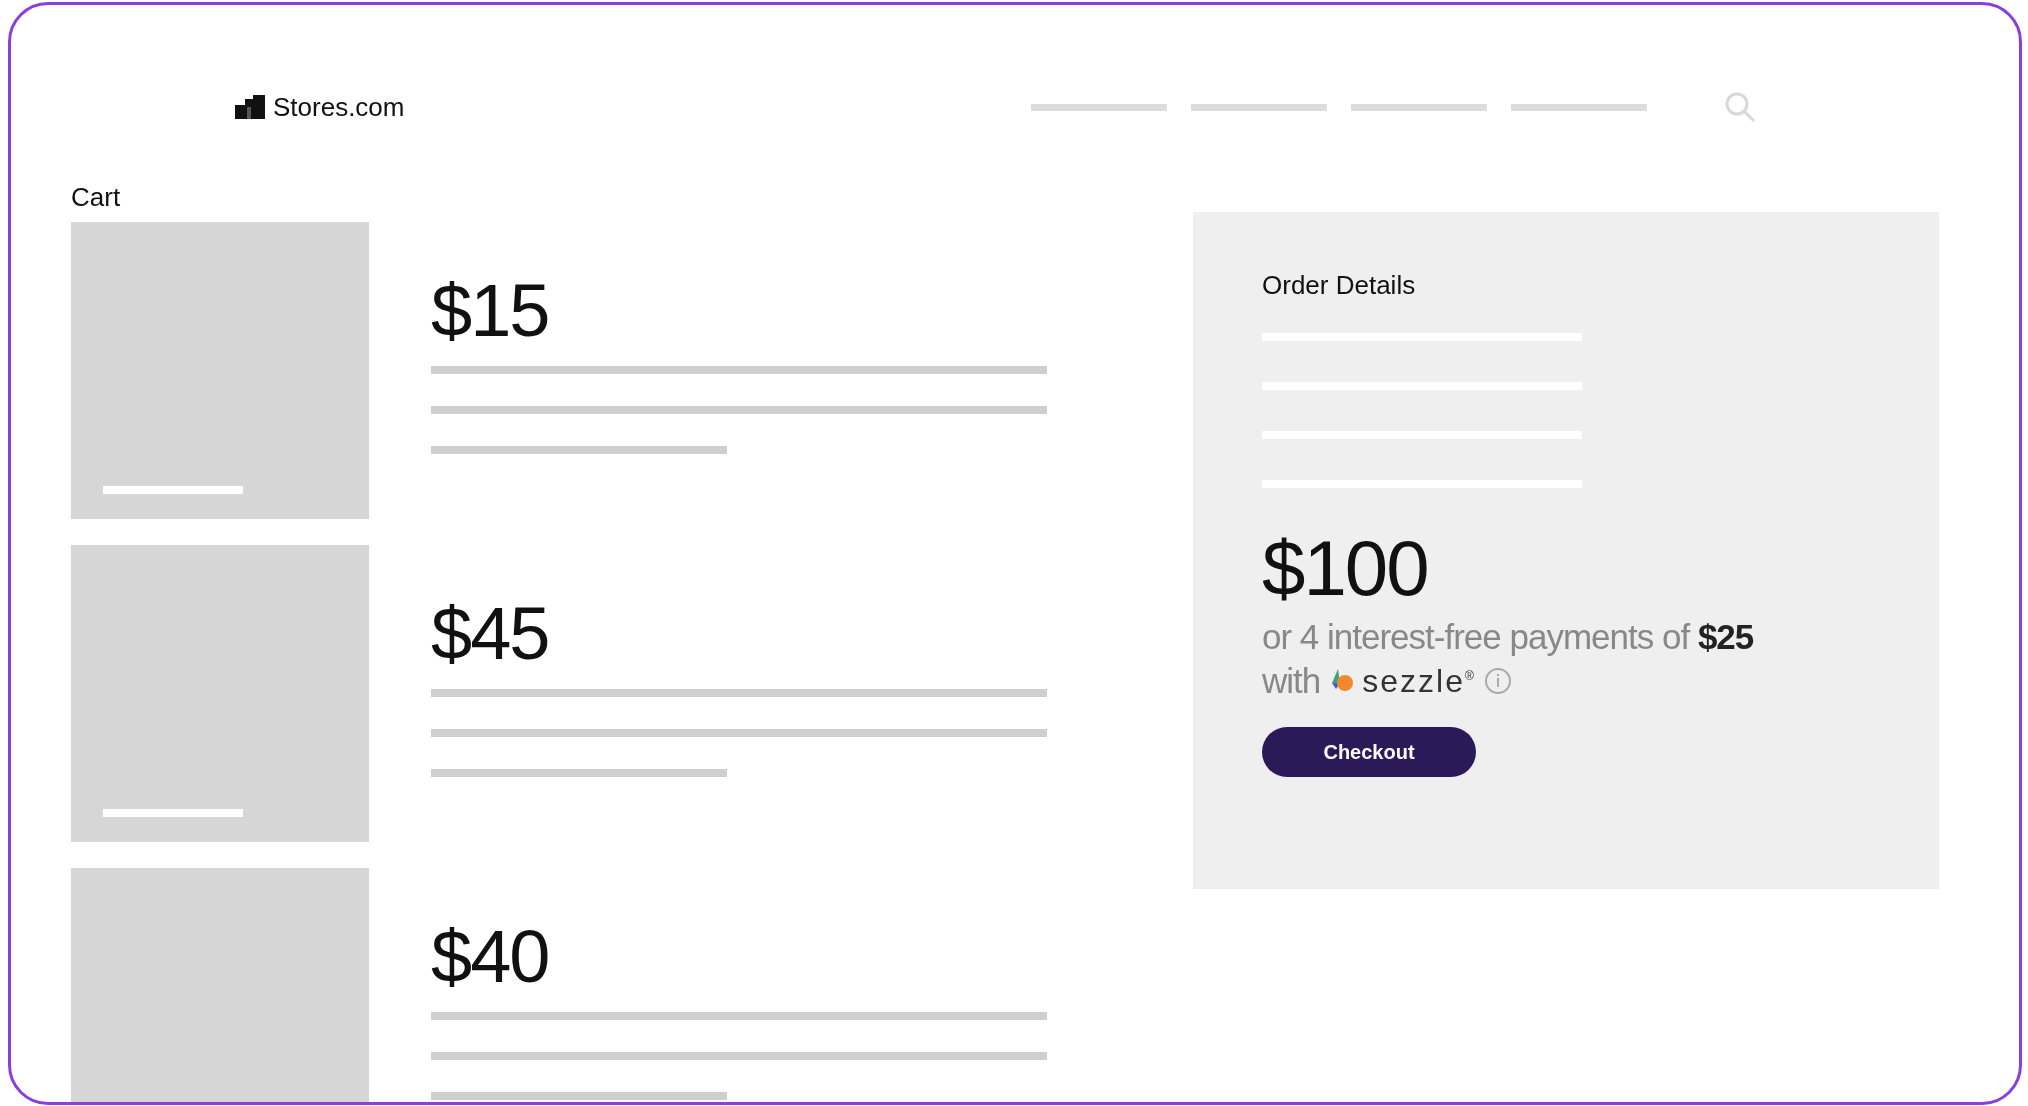 The height and width of the screenshot is (1106, 2028). I want to click on item-price: $45, so click(490, 637).